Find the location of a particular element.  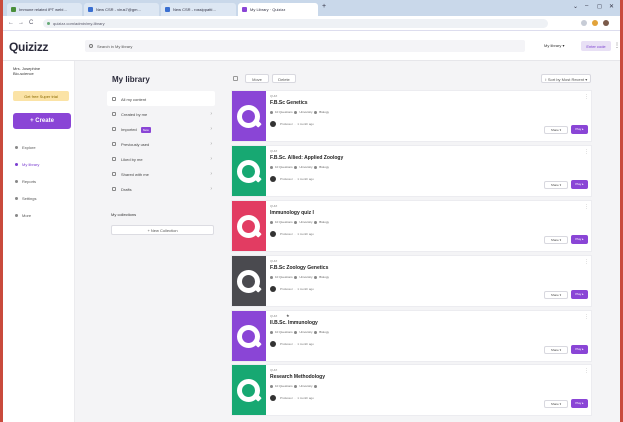

library-menu-item-drafts: Drafts › is located at coordinates (161, 188).